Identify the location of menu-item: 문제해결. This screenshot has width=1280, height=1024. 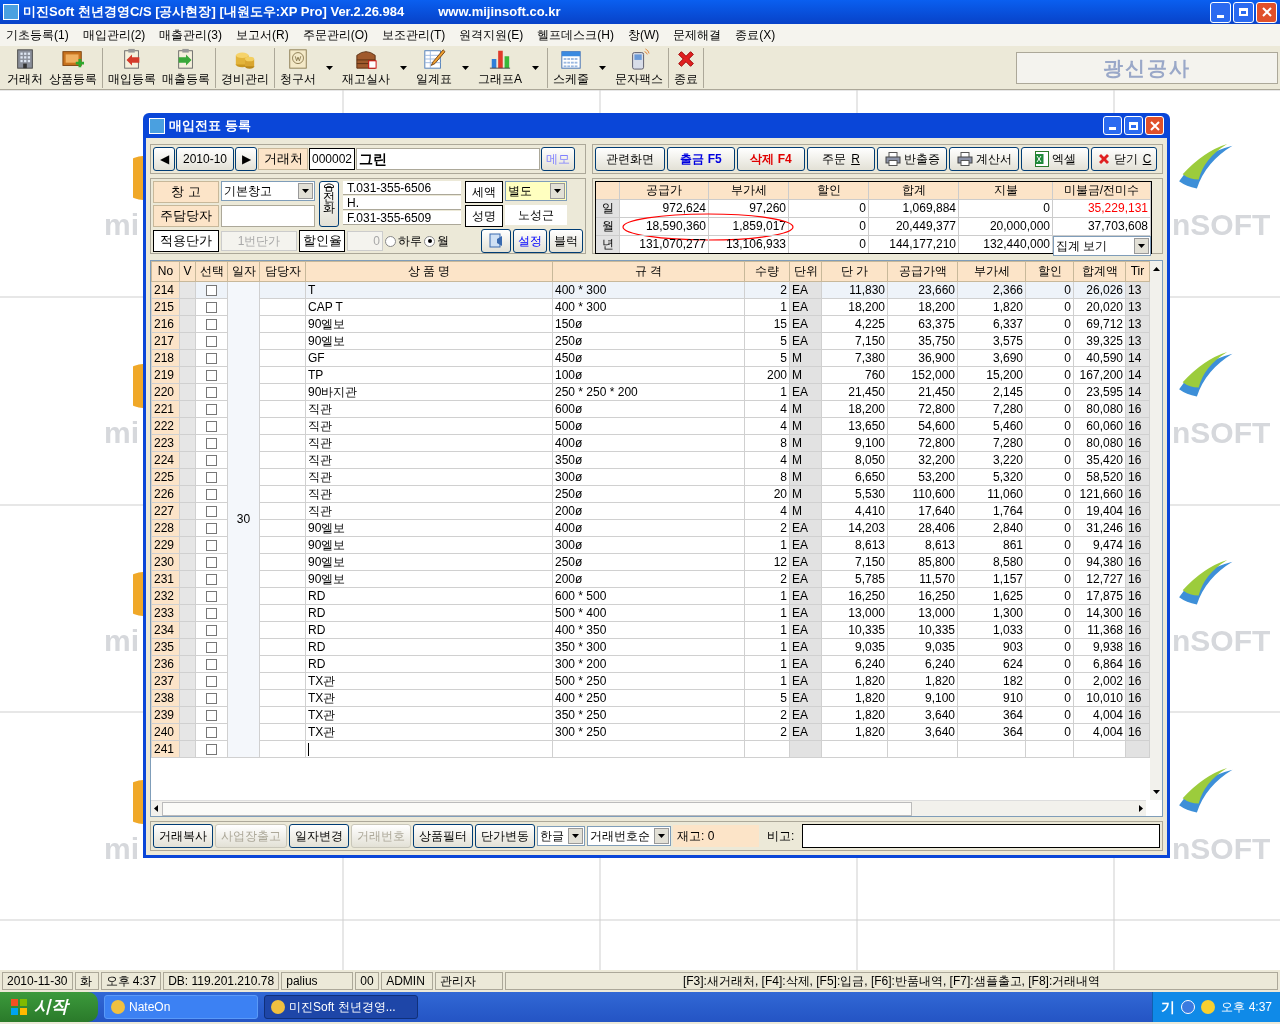
(697, 35).